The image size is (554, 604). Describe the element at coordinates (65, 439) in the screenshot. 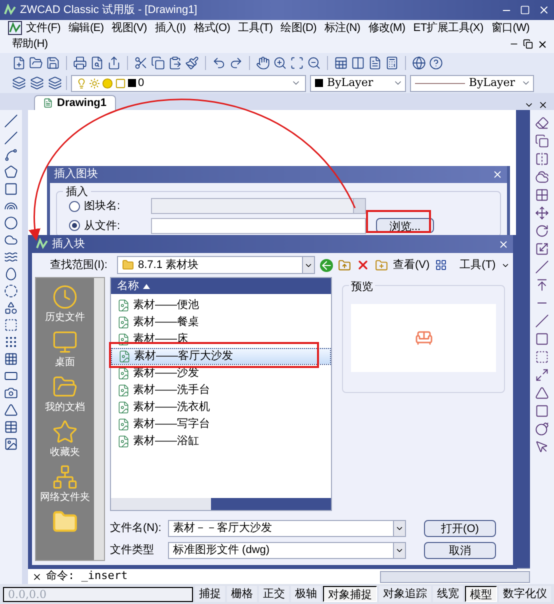

I see `place-item: 收藏夹` at that location.